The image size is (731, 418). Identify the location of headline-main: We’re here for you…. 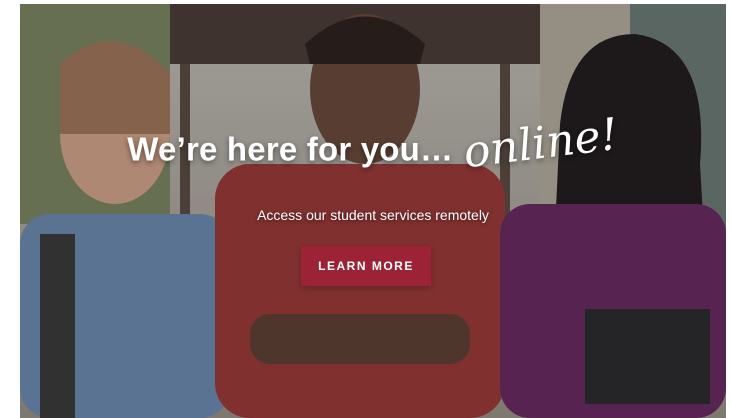
(290, 149).